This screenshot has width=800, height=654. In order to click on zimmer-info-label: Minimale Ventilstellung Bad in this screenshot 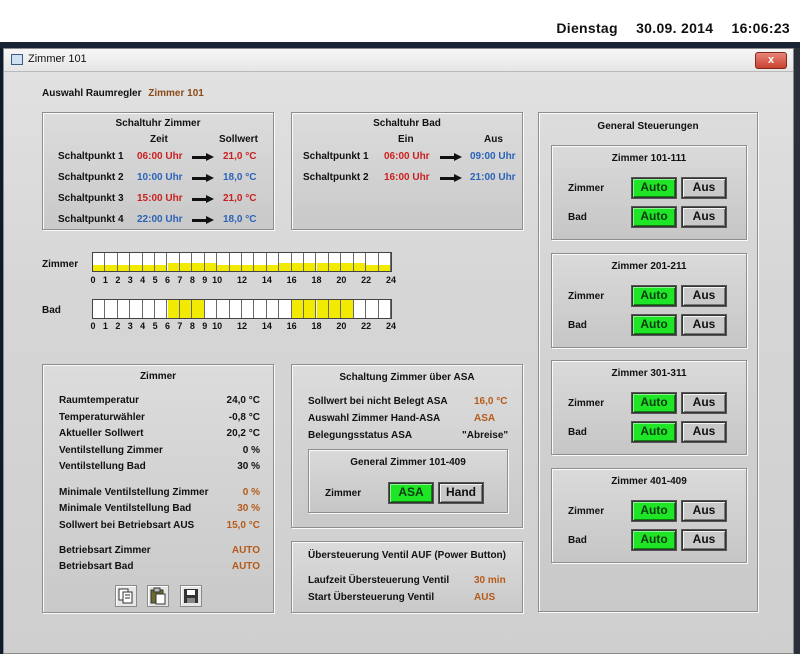, I will do `click(125, 508)`.